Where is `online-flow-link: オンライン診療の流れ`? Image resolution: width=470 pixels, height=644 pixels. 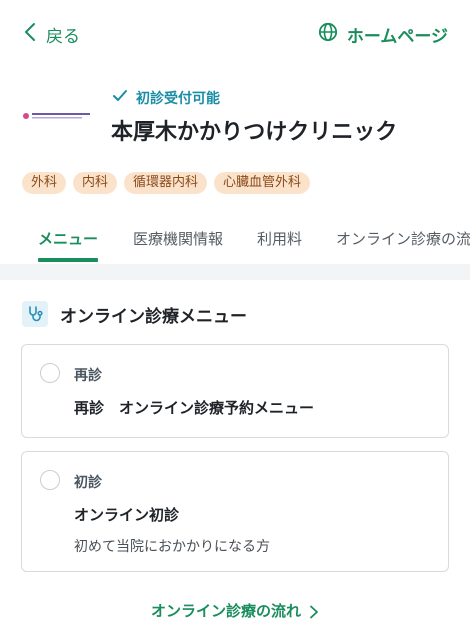 online-flow-link: オンライン診療の流れ is located at coordinates (235, 610).